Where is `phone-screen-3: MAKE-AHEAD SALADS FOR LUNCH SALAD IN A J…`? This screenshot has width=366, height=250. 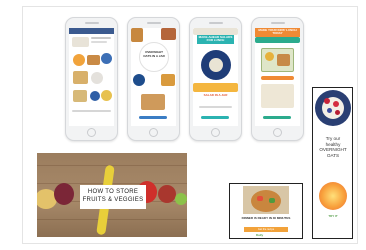
phone-screen-3: MAKE-AHEAD SALADS FOR LUNCH SALAD IN A J… is located at coordinates (215, 77).